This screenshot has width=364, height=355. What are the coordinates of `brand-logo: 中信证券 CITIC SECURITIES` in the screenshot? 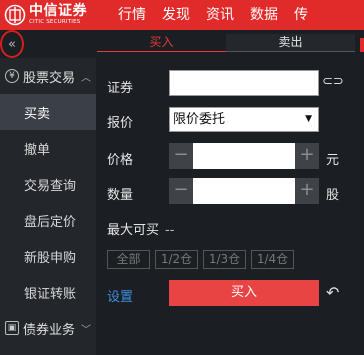 It's located at (45, 15).